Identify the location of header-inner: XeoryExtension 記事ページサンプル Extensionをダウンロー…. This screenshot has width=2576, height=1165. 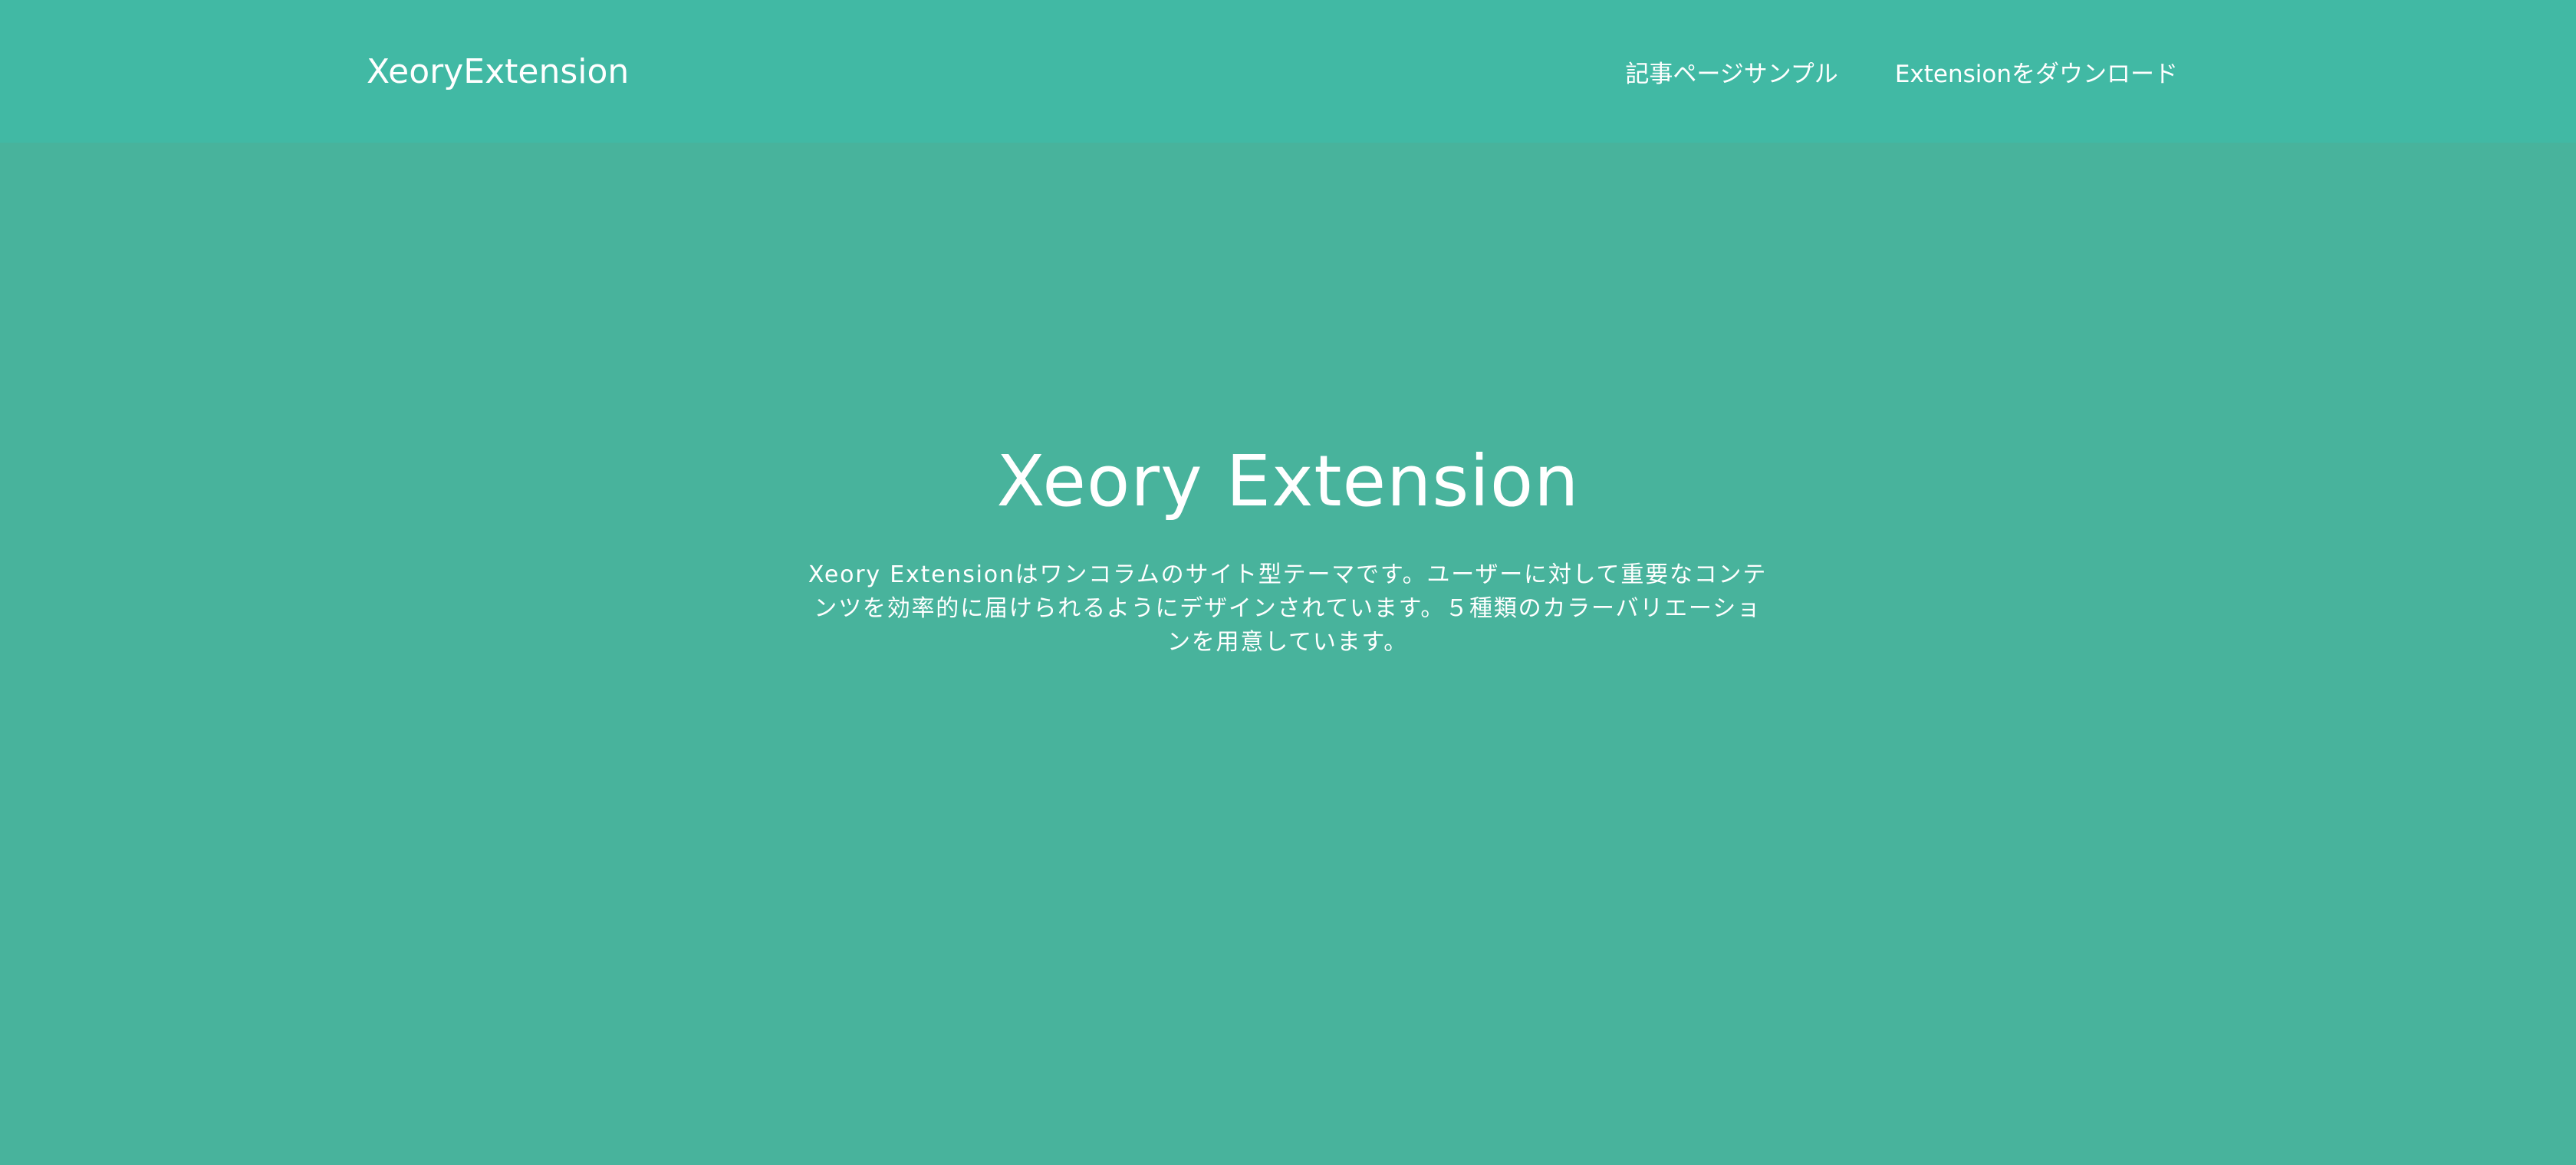
(1272, 71).